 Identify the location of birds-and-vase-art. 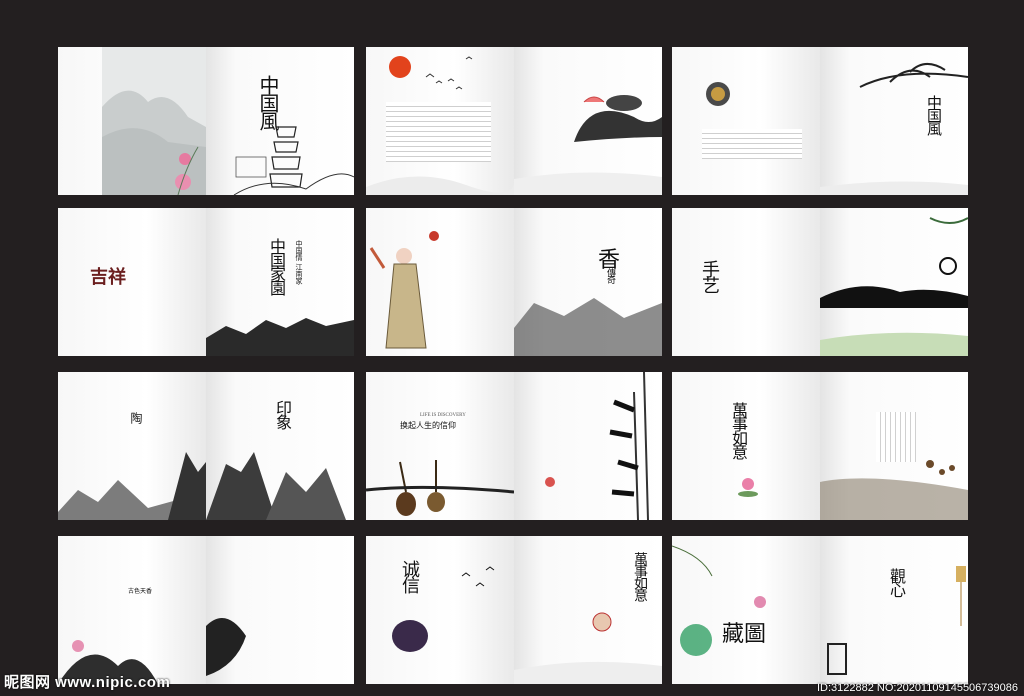
(443, 609).